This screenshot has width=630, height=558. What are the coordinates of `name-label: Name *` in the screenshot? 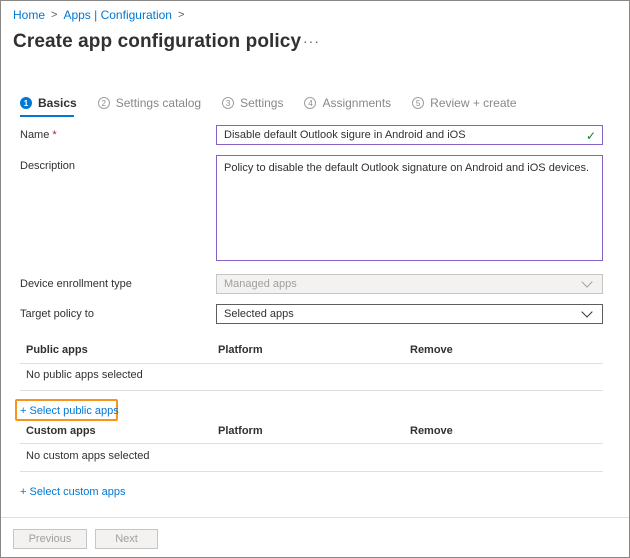 It's located at (38, 135).